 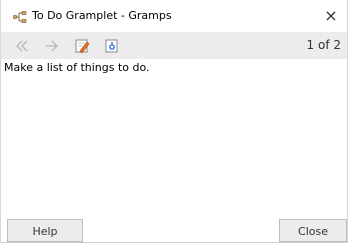 What do you see at coordinates (20, 16) in the screenshot?
I see `gramps-tree-icon` at bounding box center [20, 16].